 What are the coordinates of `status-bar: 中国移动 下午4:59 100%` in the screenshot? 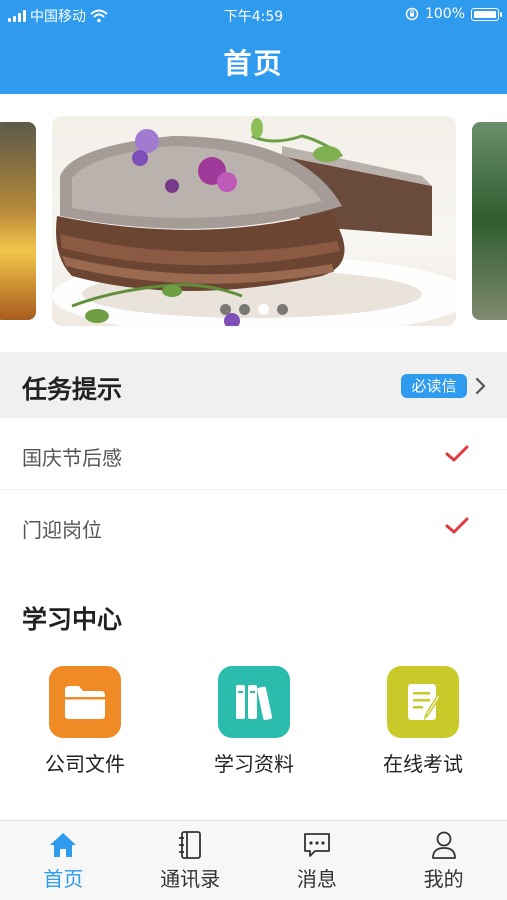 It's located at (253, 15).